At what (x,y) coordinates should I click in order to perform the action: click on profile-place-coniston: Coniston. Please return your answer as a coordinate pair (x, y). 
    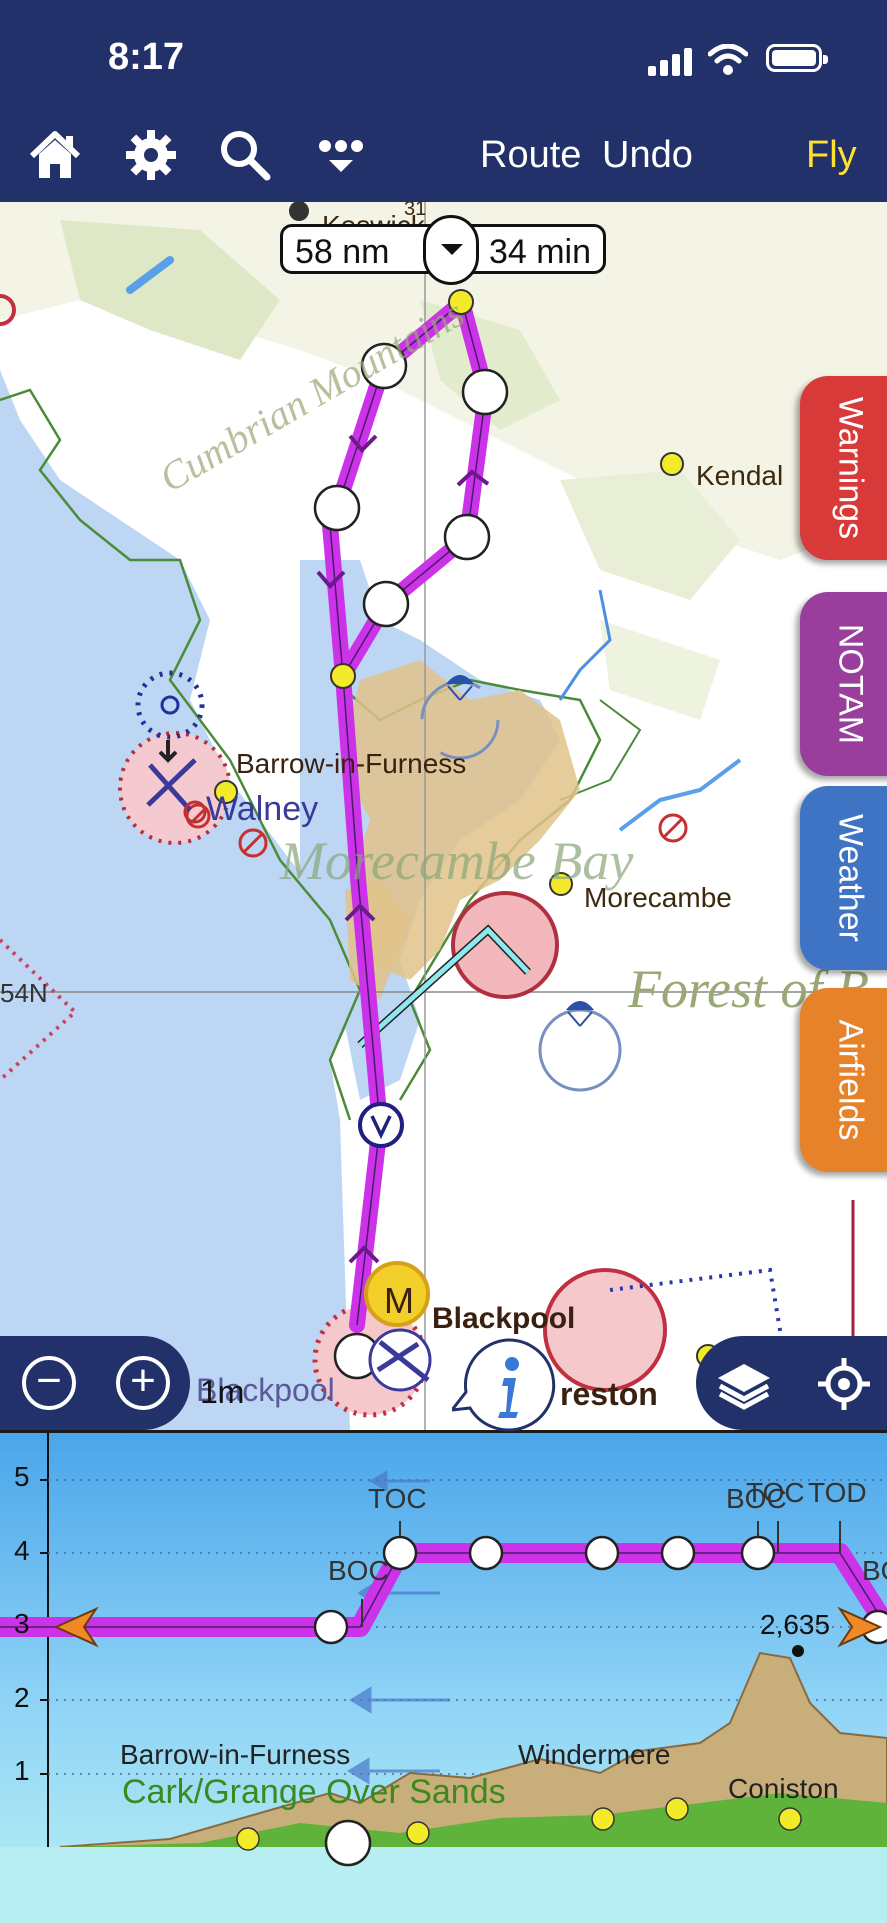
    Looking at the image, I should click on (783, 1788).